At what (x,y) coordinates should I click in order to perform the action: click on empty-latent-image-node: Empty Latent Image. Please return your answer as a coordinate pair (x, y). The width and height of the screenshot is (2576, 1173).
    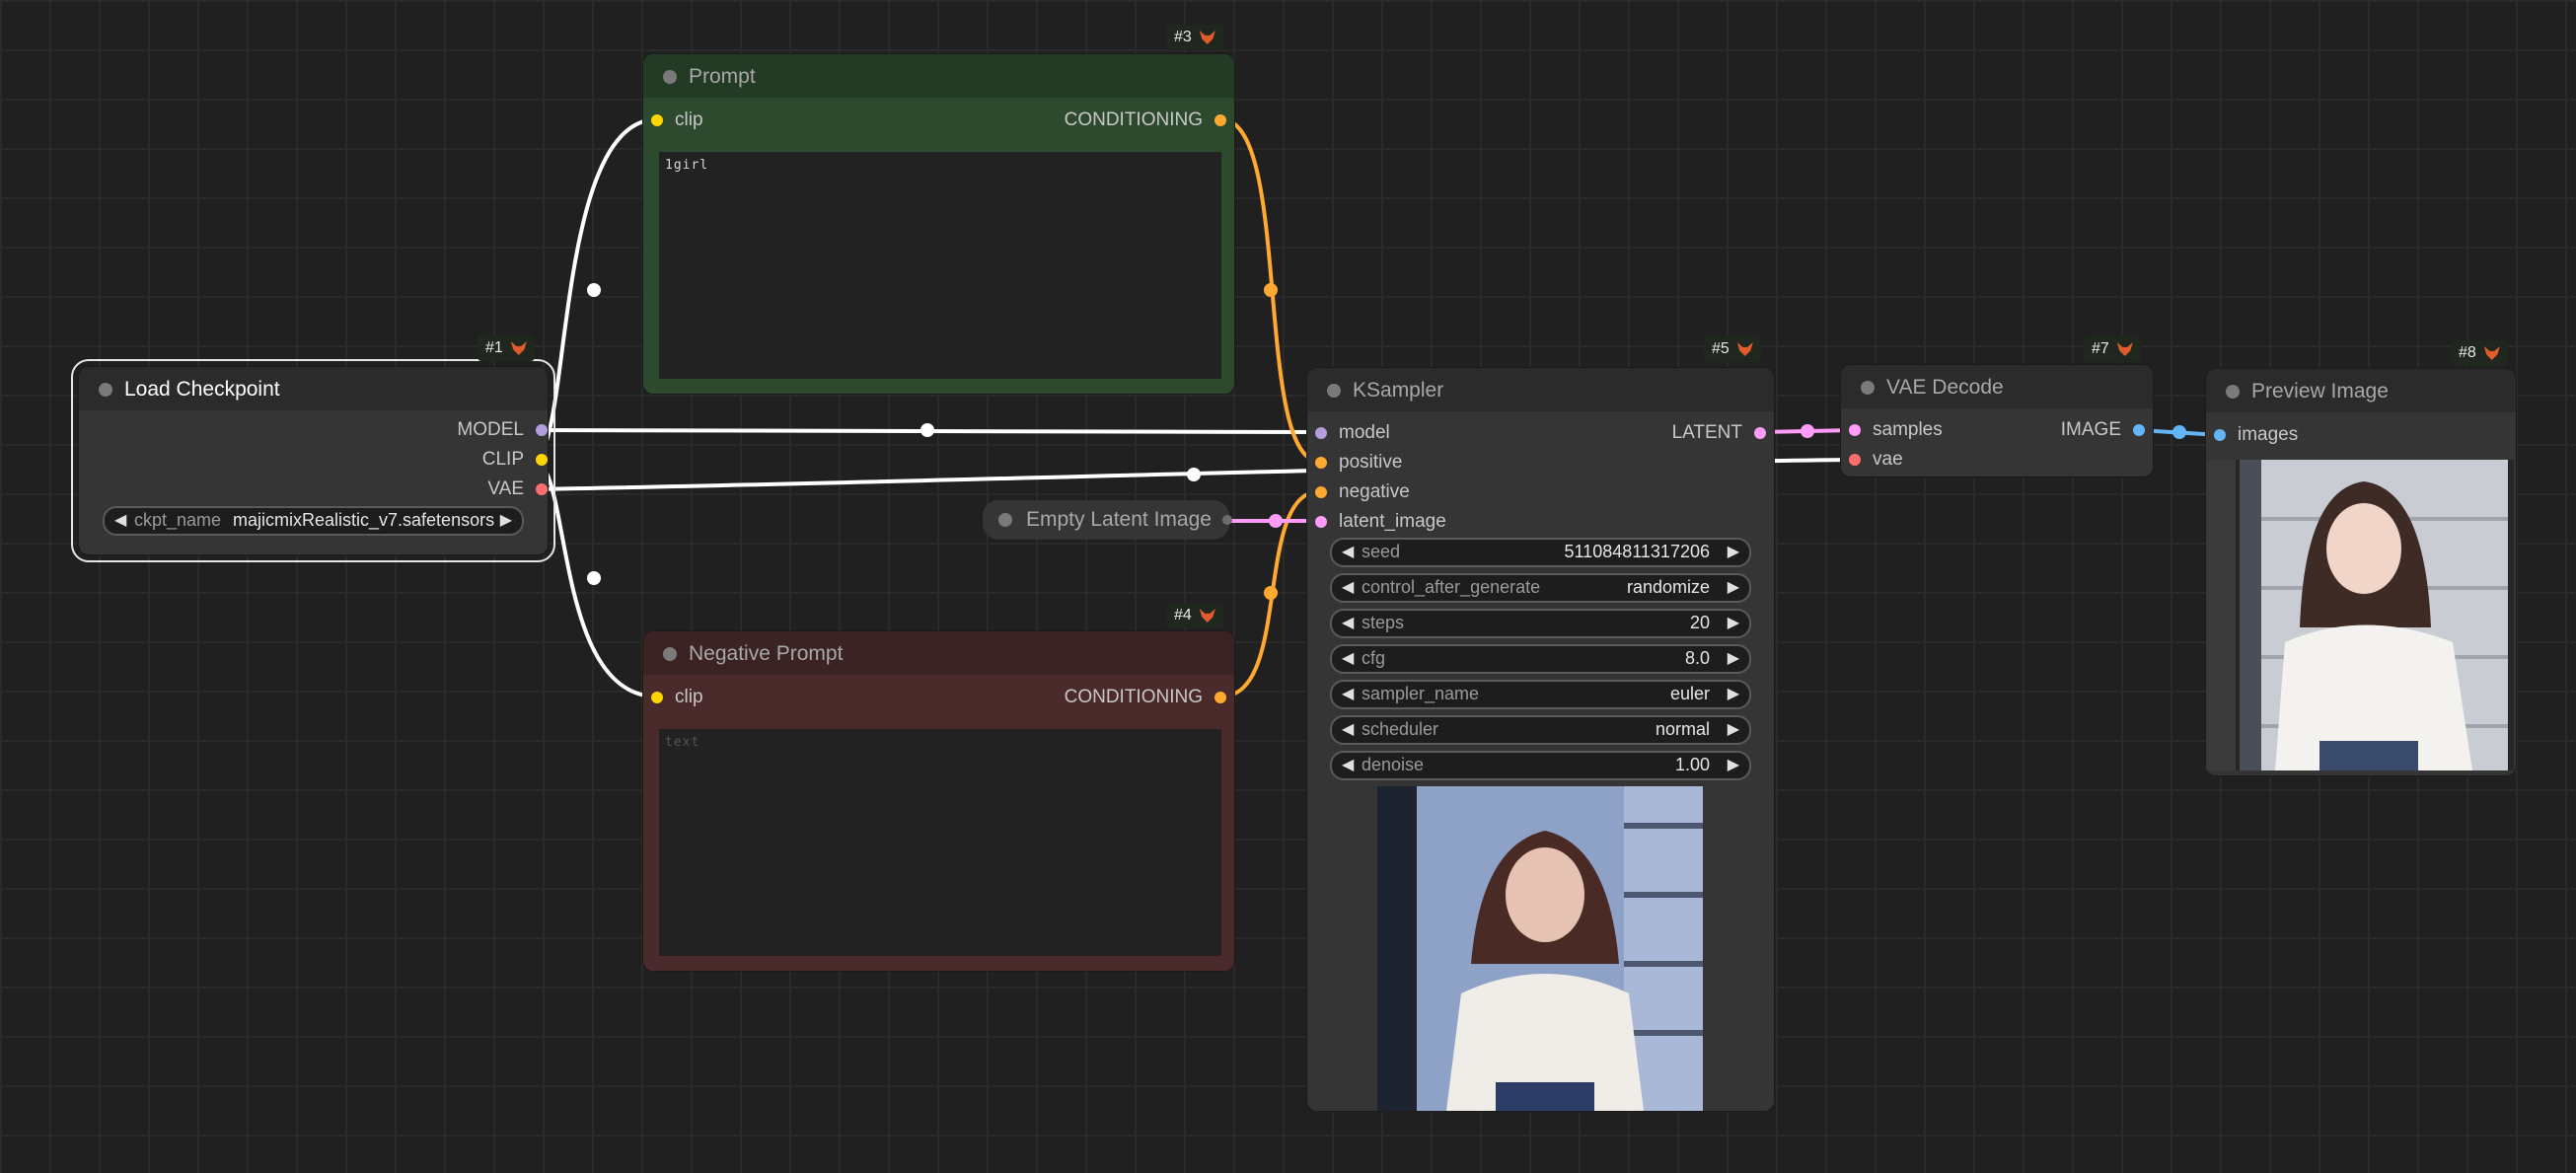
    Looking at the image, I should click on (1107, 520).